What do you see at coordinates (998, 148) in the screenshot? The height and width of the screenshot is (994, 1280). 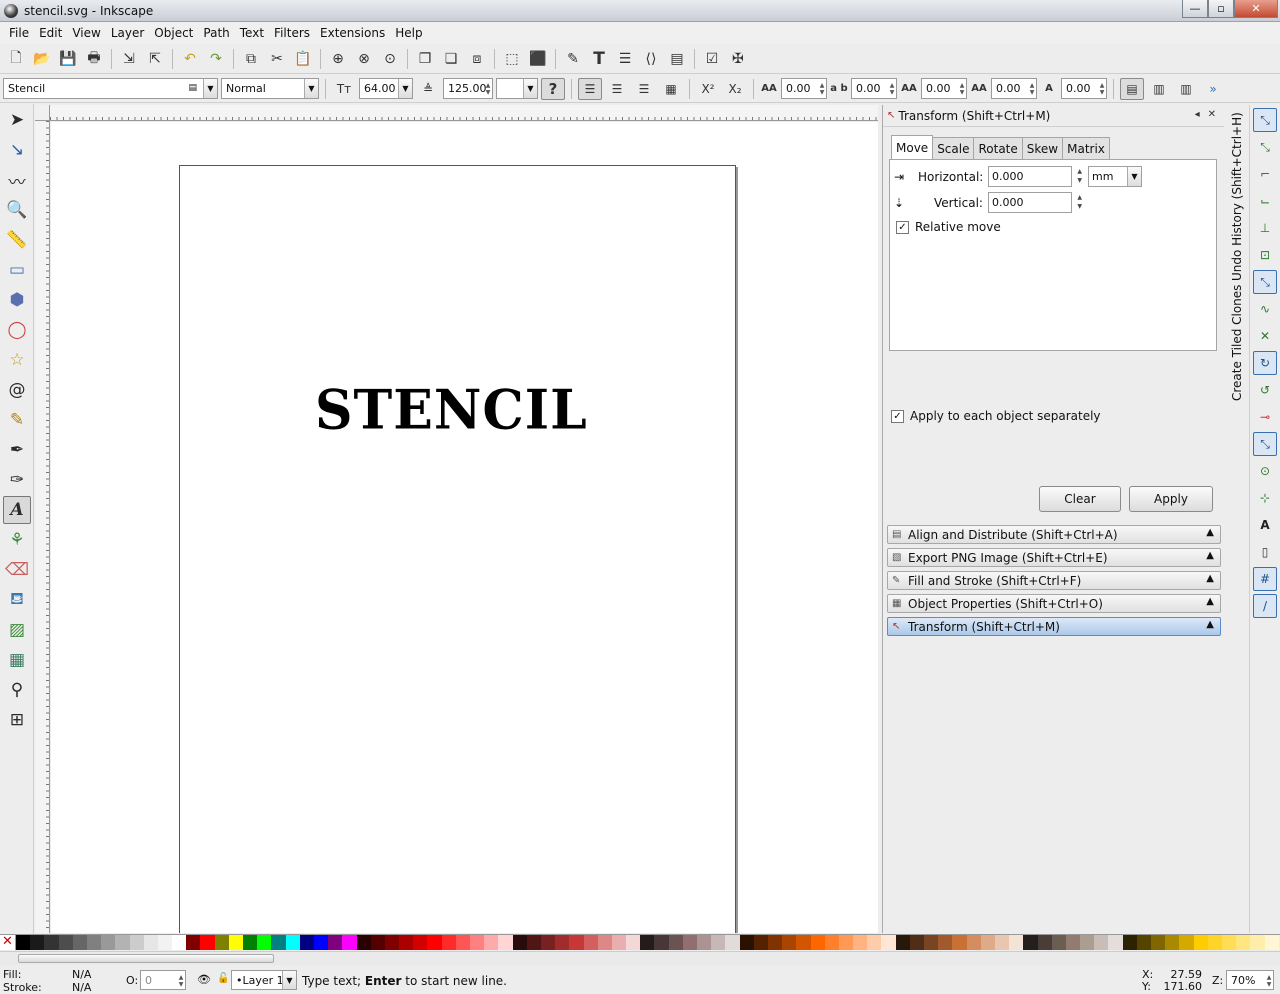 I see `tab-rotate: Rotate` at bounding box center [998, 148].